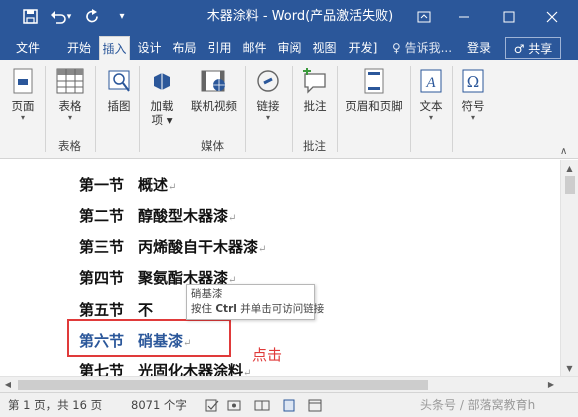 Image resolution: width=578 pixels, height=417 pixels. What do you see at coordinates (207, 294) in the screenshot?
I see `tooltip-title: 硝基漆` at bounding box center [207, 294].